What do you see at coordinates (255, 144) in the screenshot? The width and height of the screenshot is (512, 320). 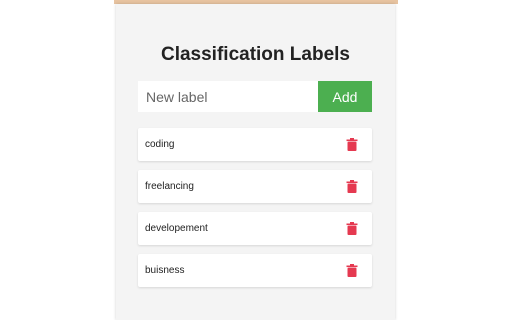 I see `label-item-coding: coding` at bounding box center [255, 144].